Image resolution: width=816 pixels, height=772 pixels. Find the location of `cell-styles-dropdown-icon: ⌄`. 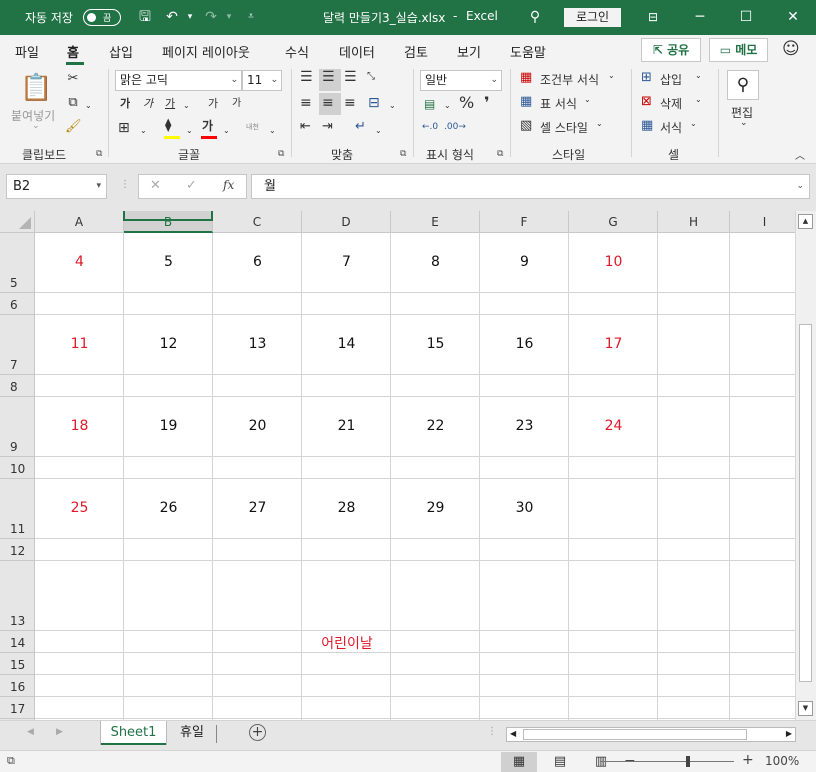

cell-styles-dropdown-icon: ⌄ is located at coordinates (599, 123).